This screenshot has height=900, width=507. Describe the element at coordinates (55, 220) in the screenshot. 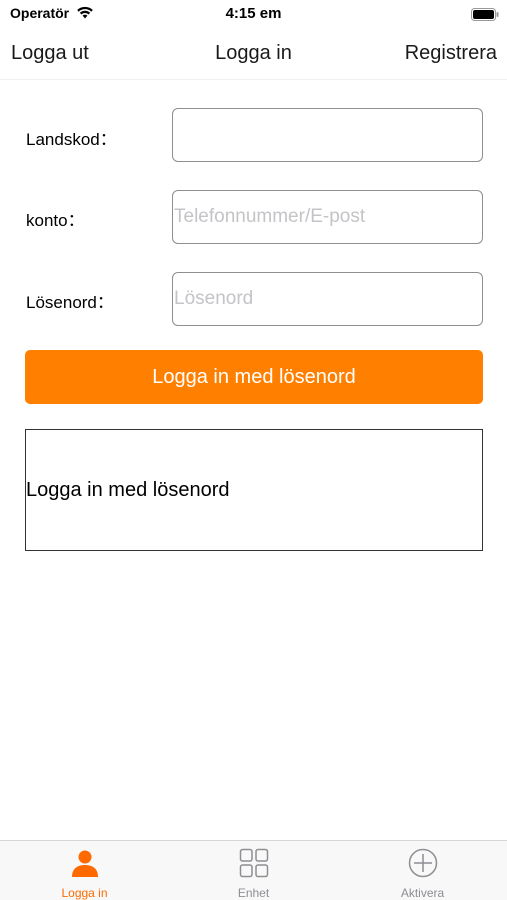

I see `account-label: konto：` at that location.